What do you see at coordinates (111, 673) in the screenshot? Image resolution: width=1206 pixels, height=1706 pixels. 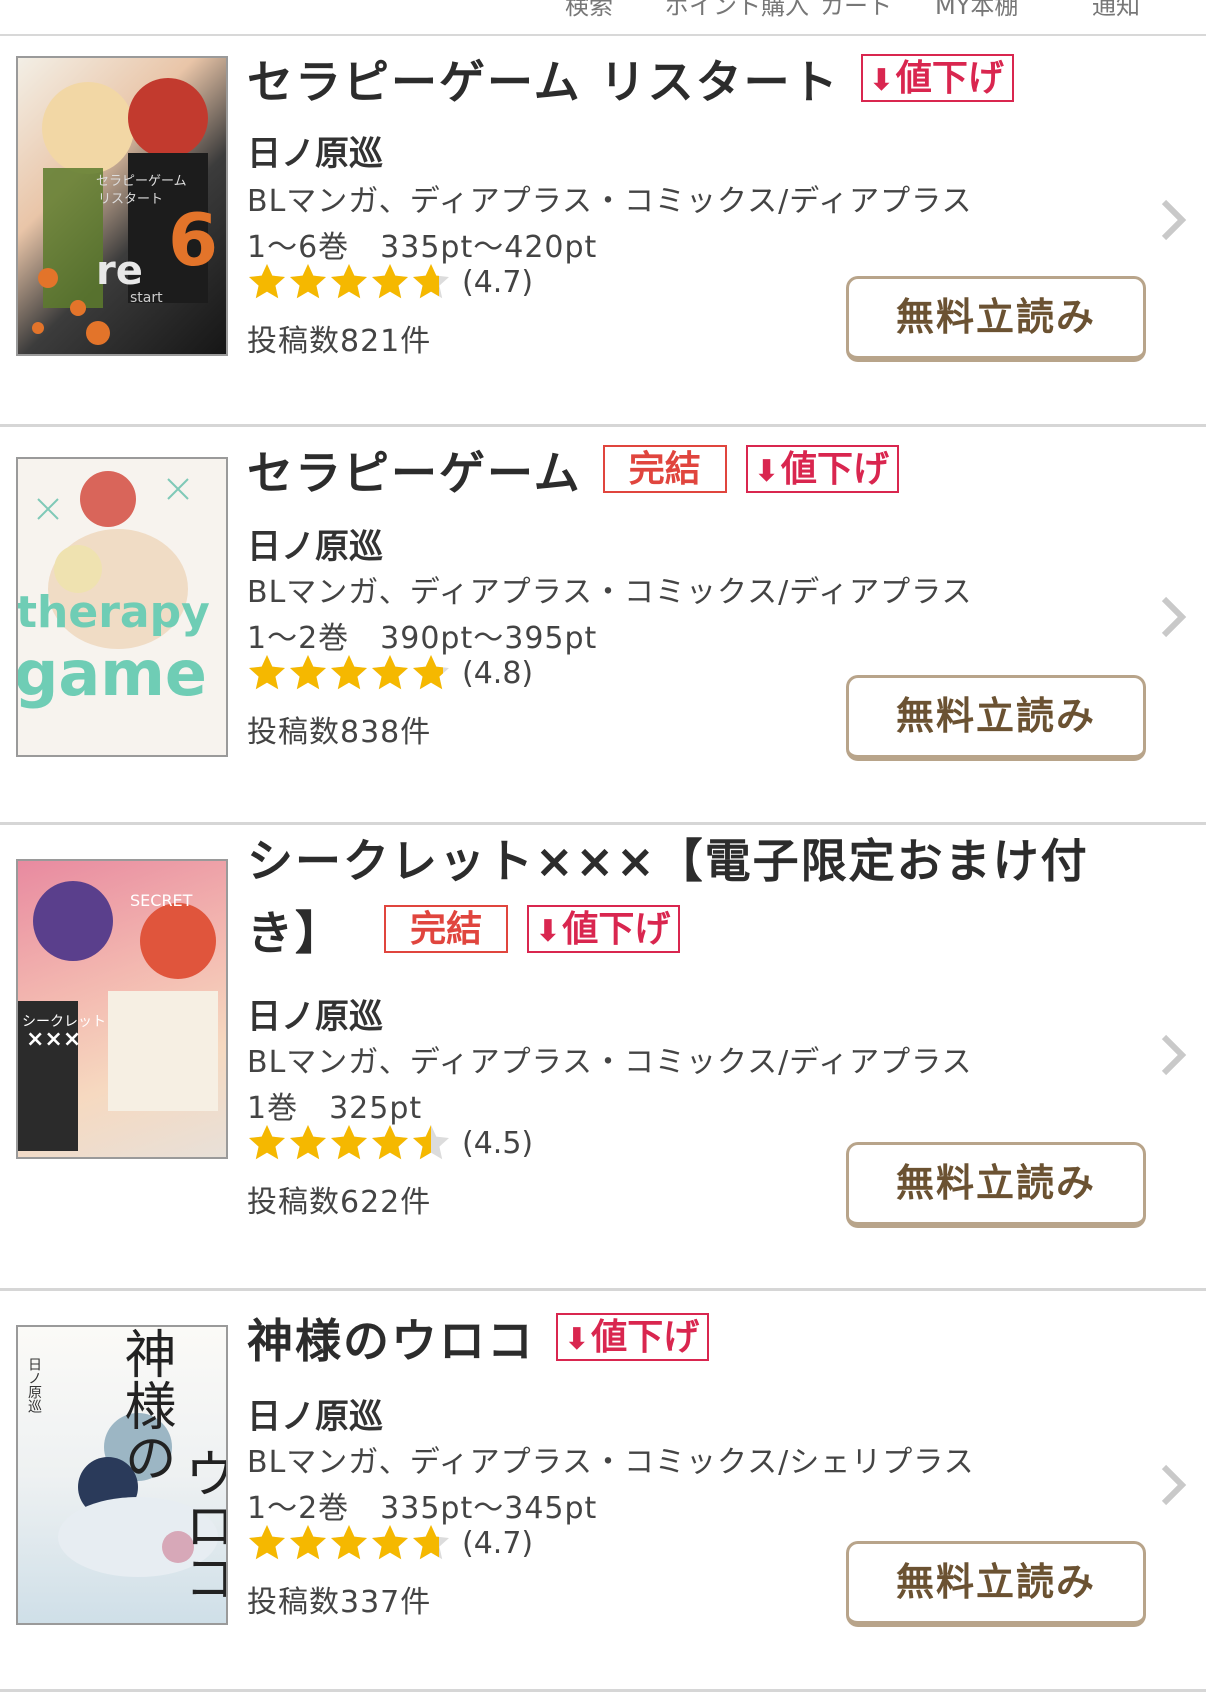 I see `cover-text: game` at bounding box center [111, 673].